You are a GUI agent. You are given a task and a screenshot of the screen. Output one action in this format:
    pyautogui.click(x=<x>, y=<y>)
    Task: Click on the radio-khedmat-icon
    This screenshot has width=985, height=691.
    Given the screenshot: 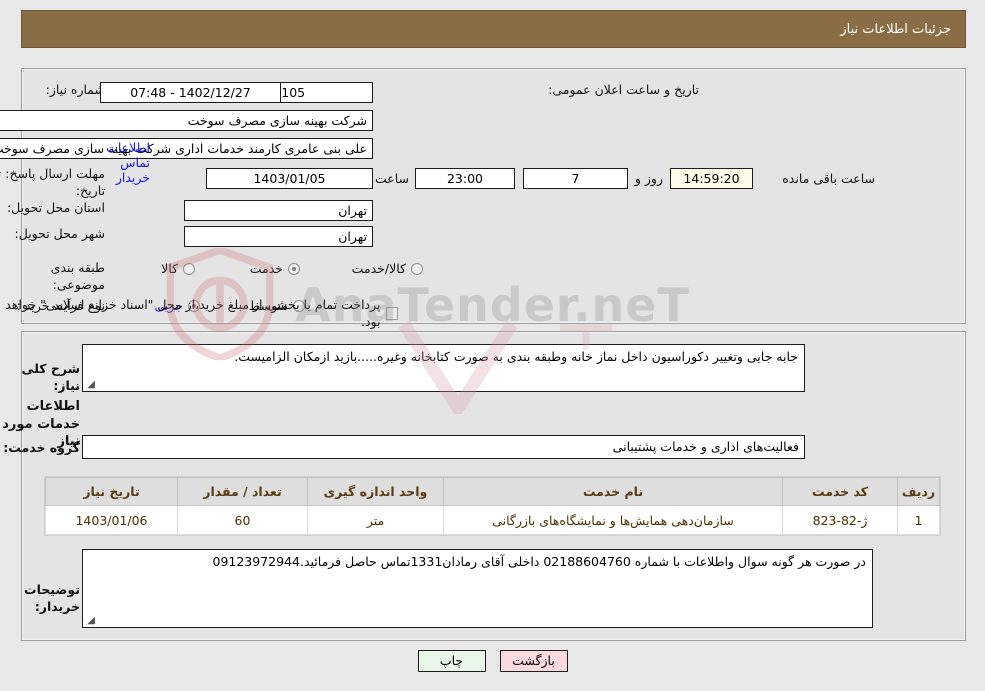 What is the action you would take?
    pyautogui.click(x=294, y=269)
    